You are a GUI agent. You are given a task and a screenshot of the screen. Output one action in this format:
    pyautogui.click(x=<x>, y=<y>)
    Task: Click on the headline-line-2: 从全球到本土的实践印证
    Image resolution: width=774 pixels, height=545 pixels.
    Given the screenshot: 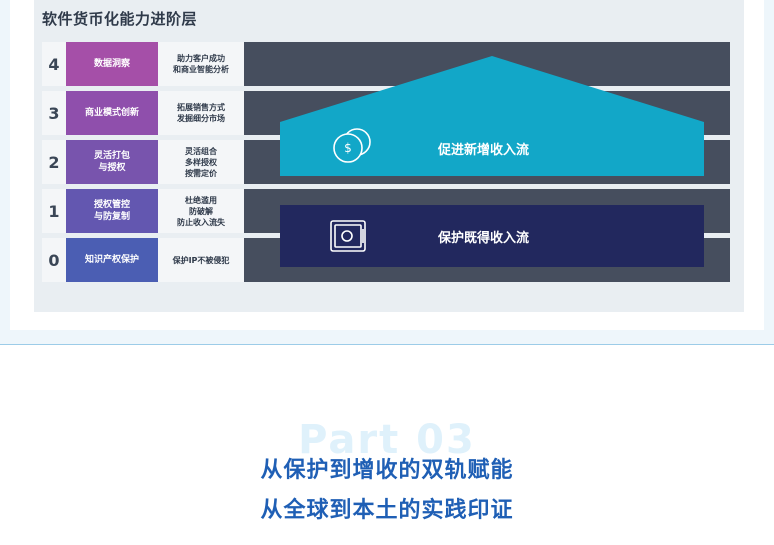 What is the action you would take?
    pyautogui.click(x=387, y=510)
    